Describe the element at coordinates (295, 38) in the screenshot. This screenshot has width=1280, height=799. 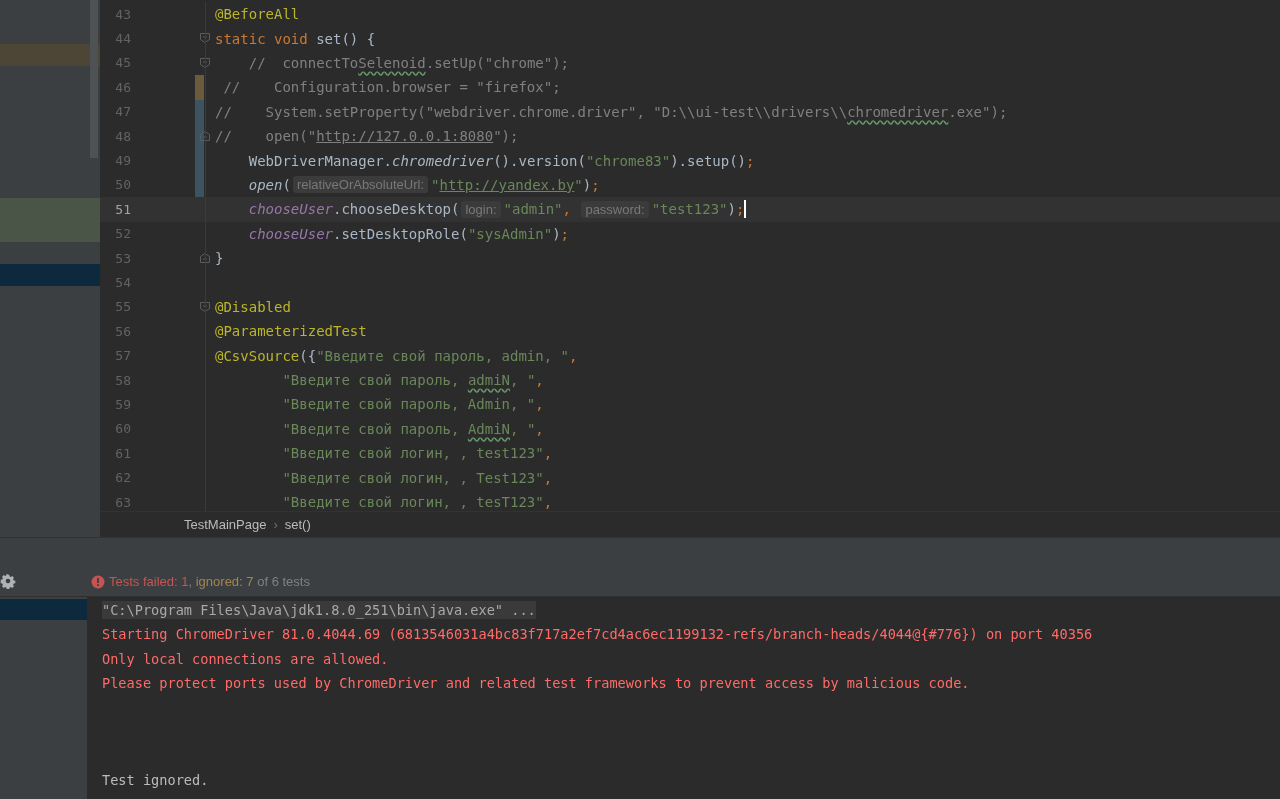
I see `code-line: static void set() {` at that location.